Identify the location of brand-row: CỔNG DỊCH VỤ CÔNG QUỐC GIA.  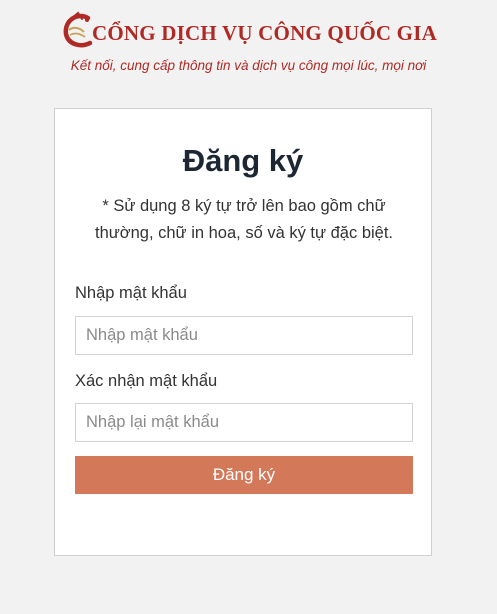
(248, 26).